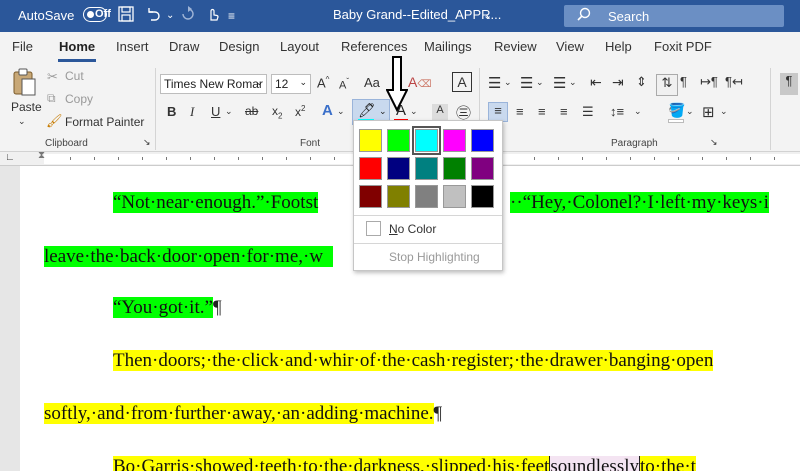  What do you see at coordinates (412, 229) in the screenshot?
I see `no-color-option: No Color` at bounding box center [412, 229].